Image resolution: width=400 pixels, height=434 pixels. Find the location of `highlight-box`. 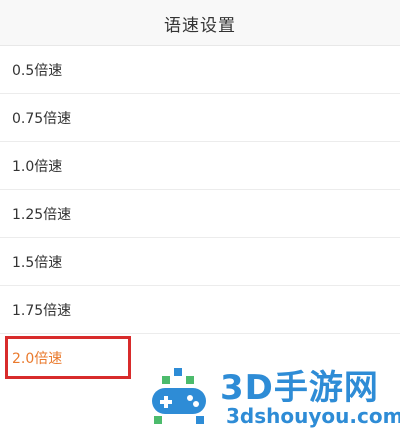

highlight-box is located at coordinates (68, 357).